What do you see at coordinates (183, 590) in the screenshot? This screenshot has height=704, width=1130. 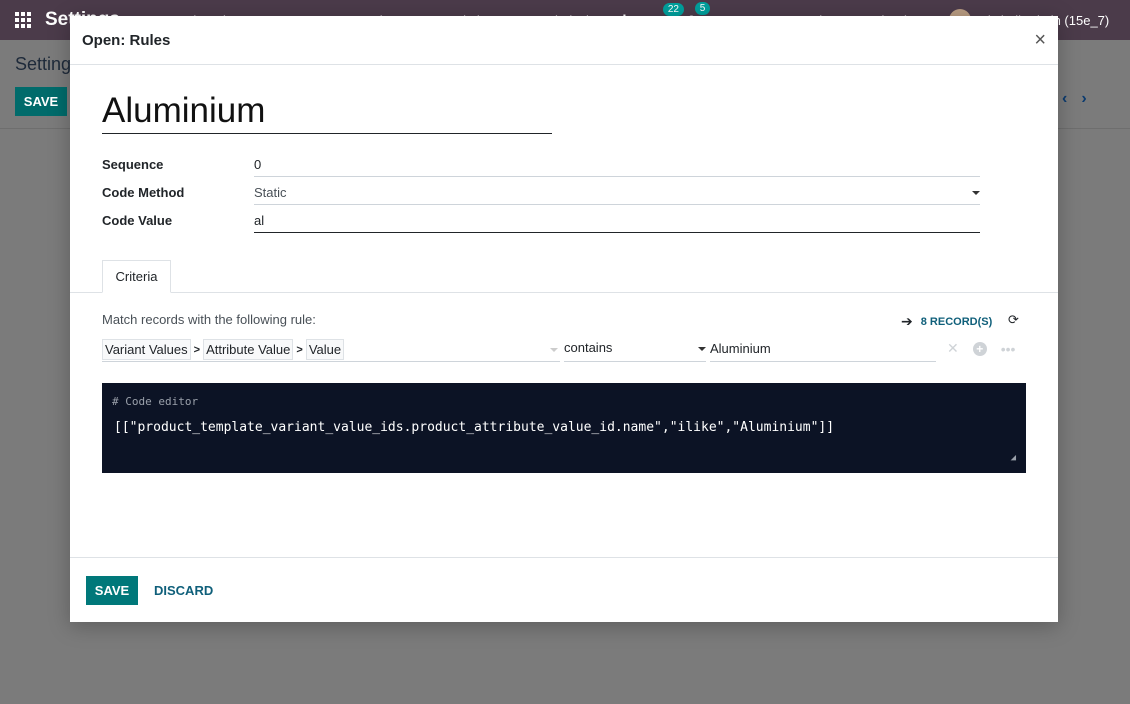 I see `discard-button: DISCARD` at bounding box center [183, 590].